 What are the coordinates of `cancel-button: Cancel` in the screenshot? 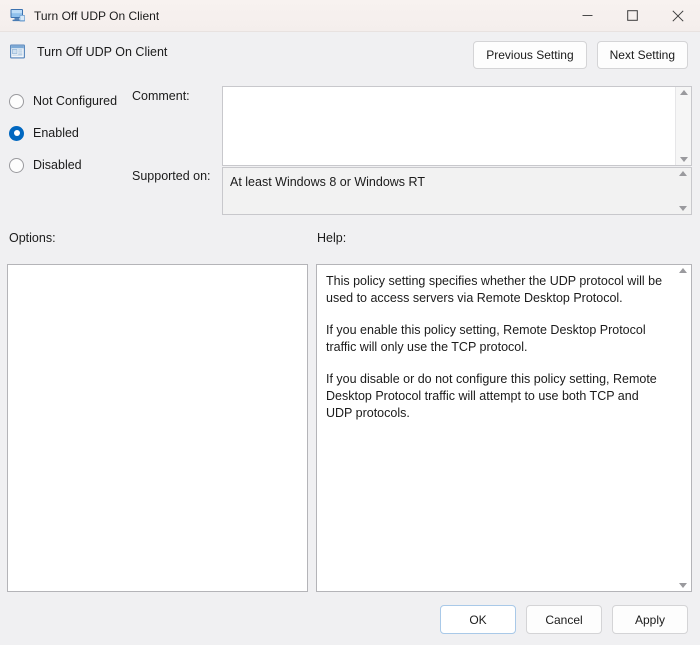 It's located at (564, 619).